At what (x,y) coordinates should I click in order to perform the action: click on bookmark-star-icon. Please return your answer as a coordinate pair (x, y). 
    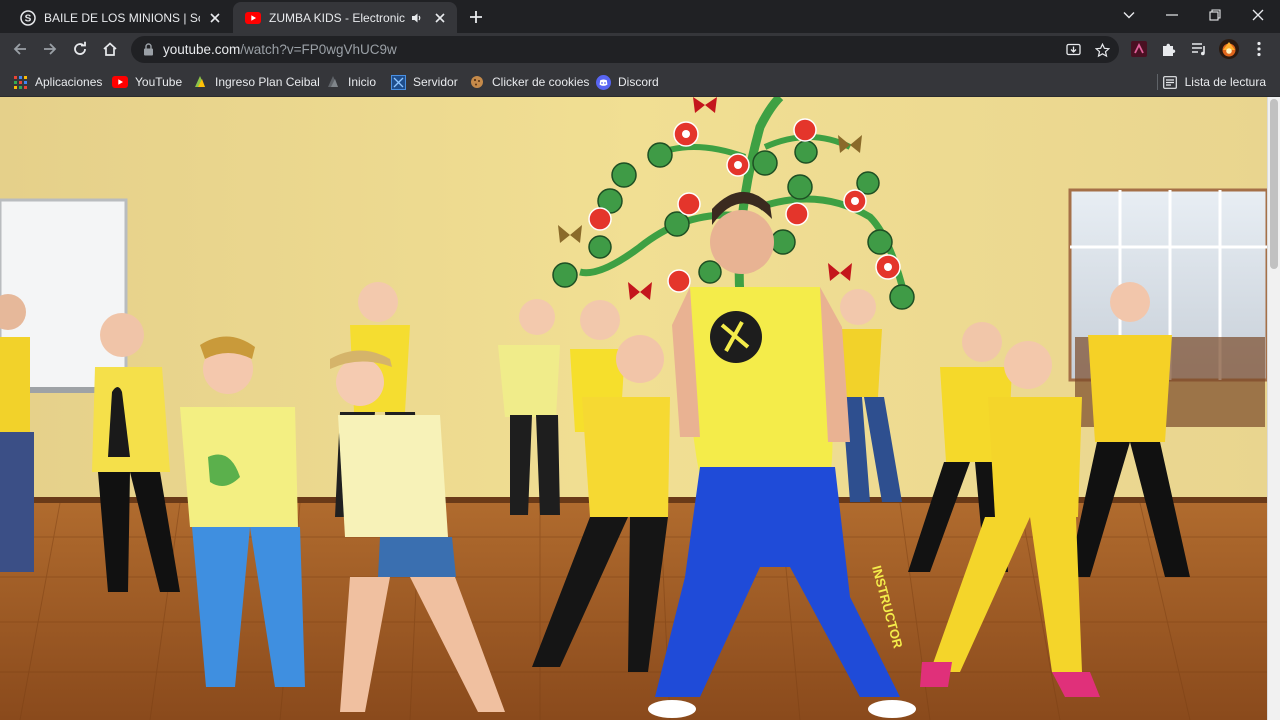
    Looking at the image, I should click on (1102, 50).